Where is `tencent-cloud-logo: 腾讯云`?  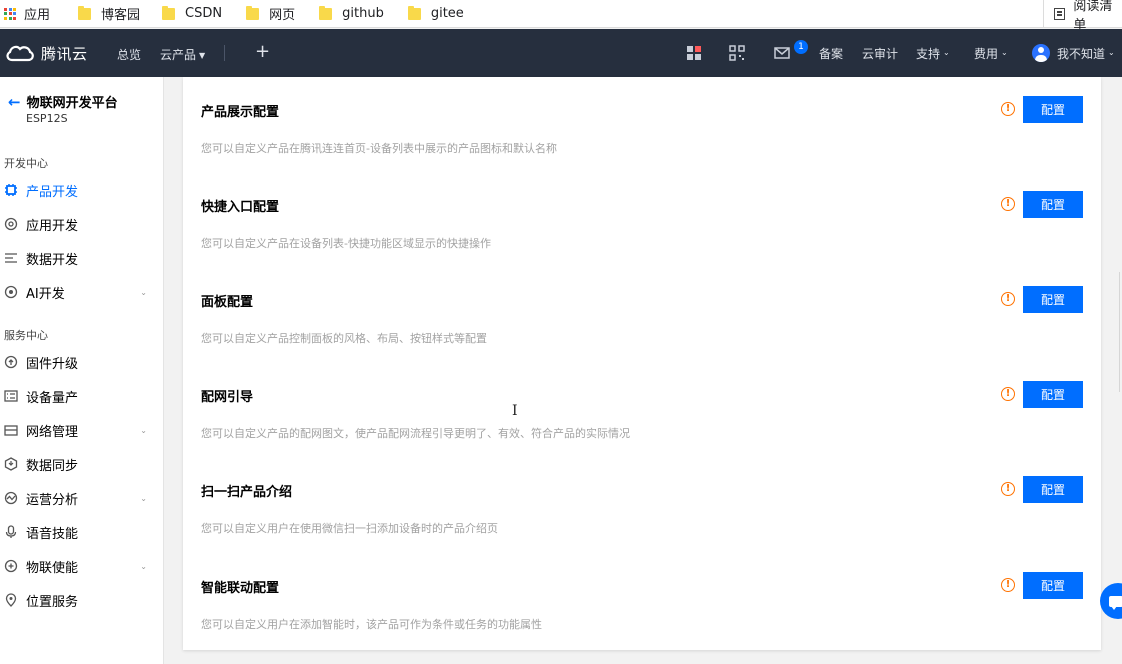 tencent-cloud-logo: 腾讯云 is located at coordinates (59, 53).